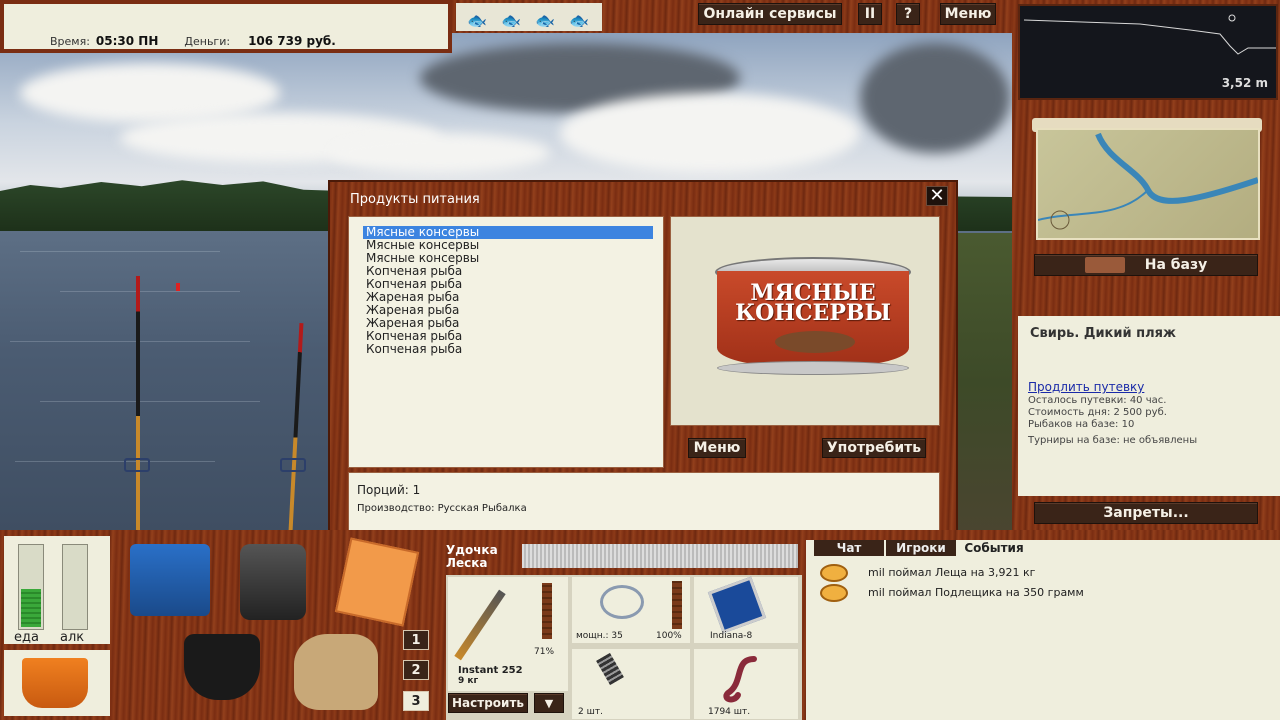 This screenshot has height=720, width=1280. What do you see at coordinates (490, 670) in the screenshot?
I see `rod-name: Instant 252` at bounding box center [490, 670].